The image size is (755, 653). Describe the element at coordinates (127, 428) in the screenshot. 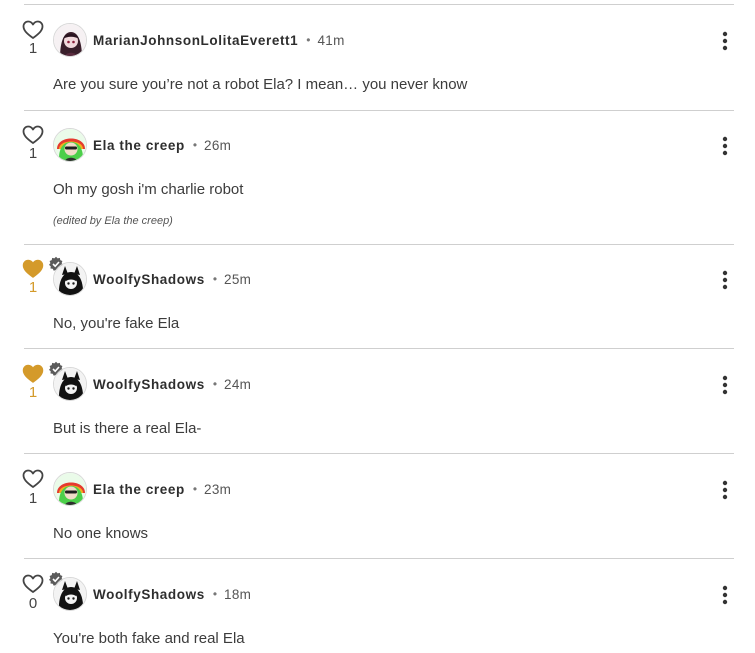

I see `comment-text: But is there a real Ela-` at that location.